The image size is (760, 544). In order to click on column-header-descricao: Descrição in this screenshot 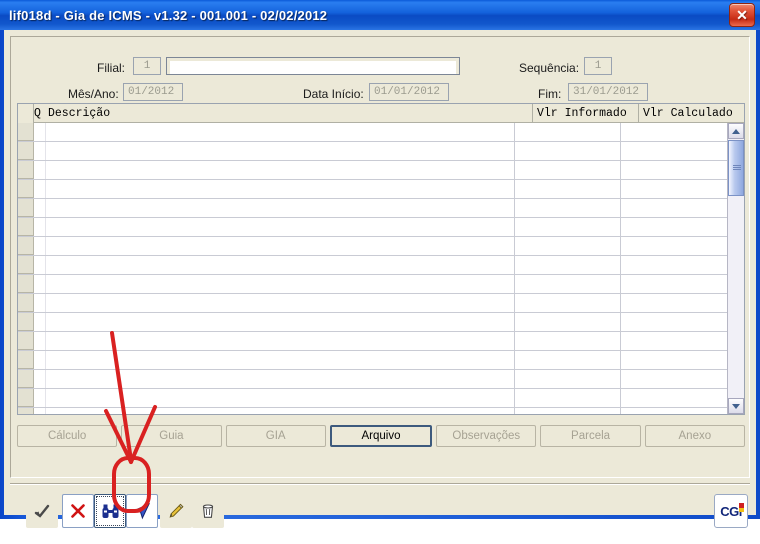, I will do `click(289, 113)`.